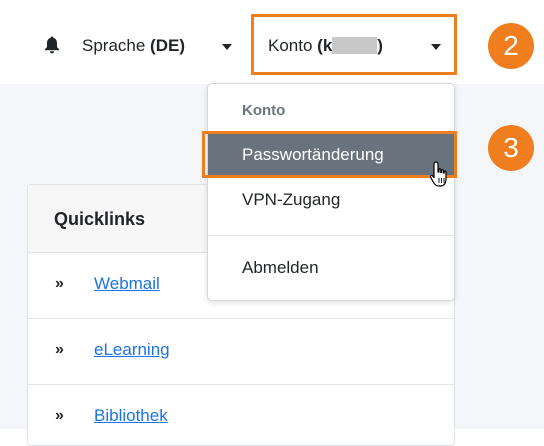 The height and width of the screenshot is (446, 544). I want to click on list-item: » Bibliothek, so click(241, 415).